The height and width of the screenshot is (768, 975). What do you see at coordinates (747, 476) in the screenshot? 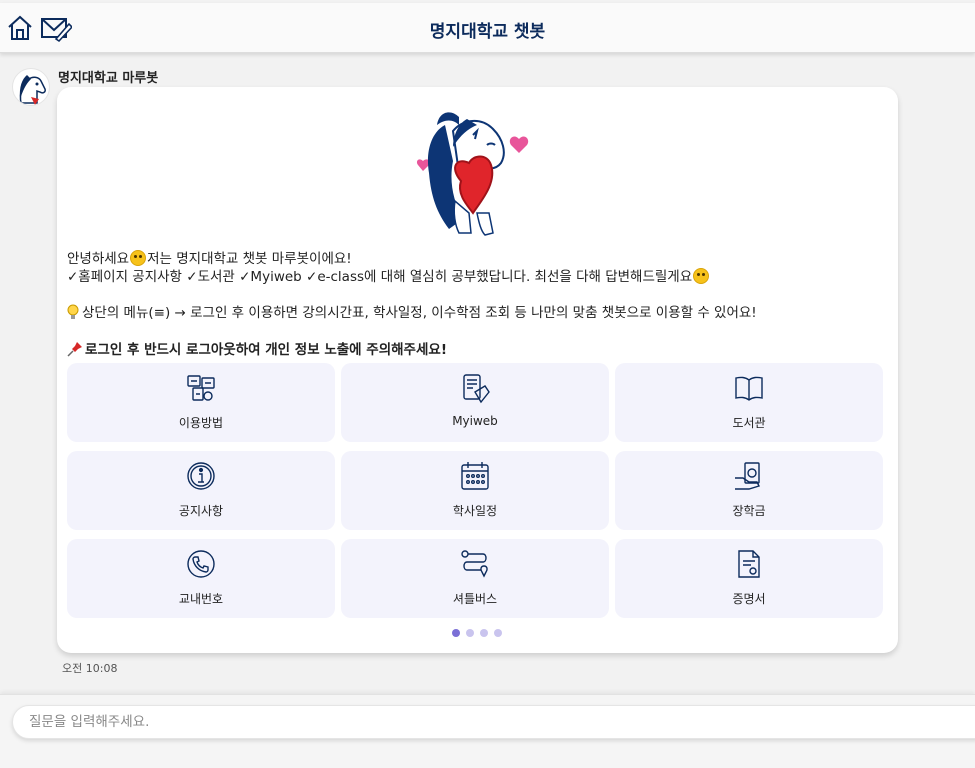
I see `money-hand-icon` at bounding box center [747, 476].